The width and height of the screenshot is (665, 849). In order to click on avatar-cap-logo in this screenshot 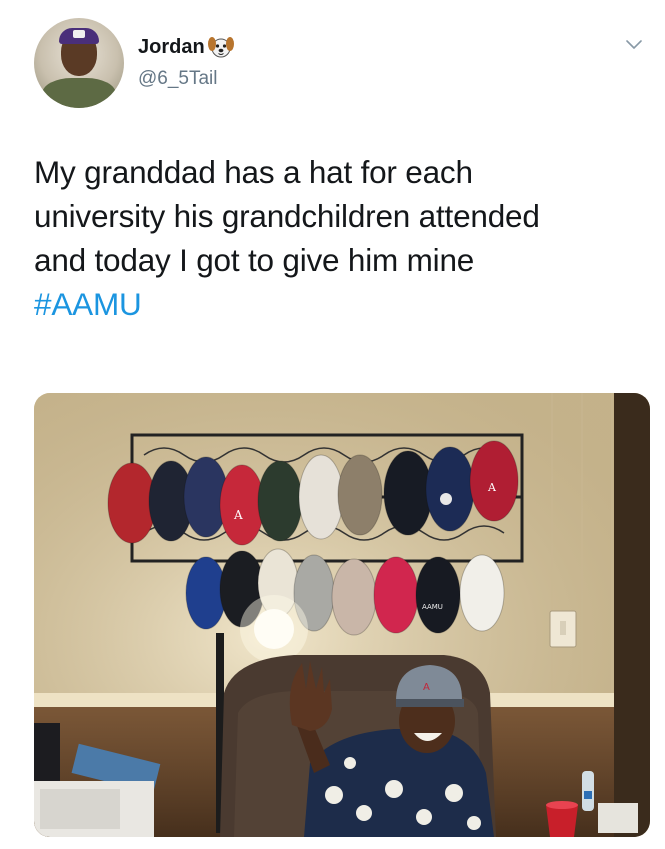, I will do `click(79, 34)`.